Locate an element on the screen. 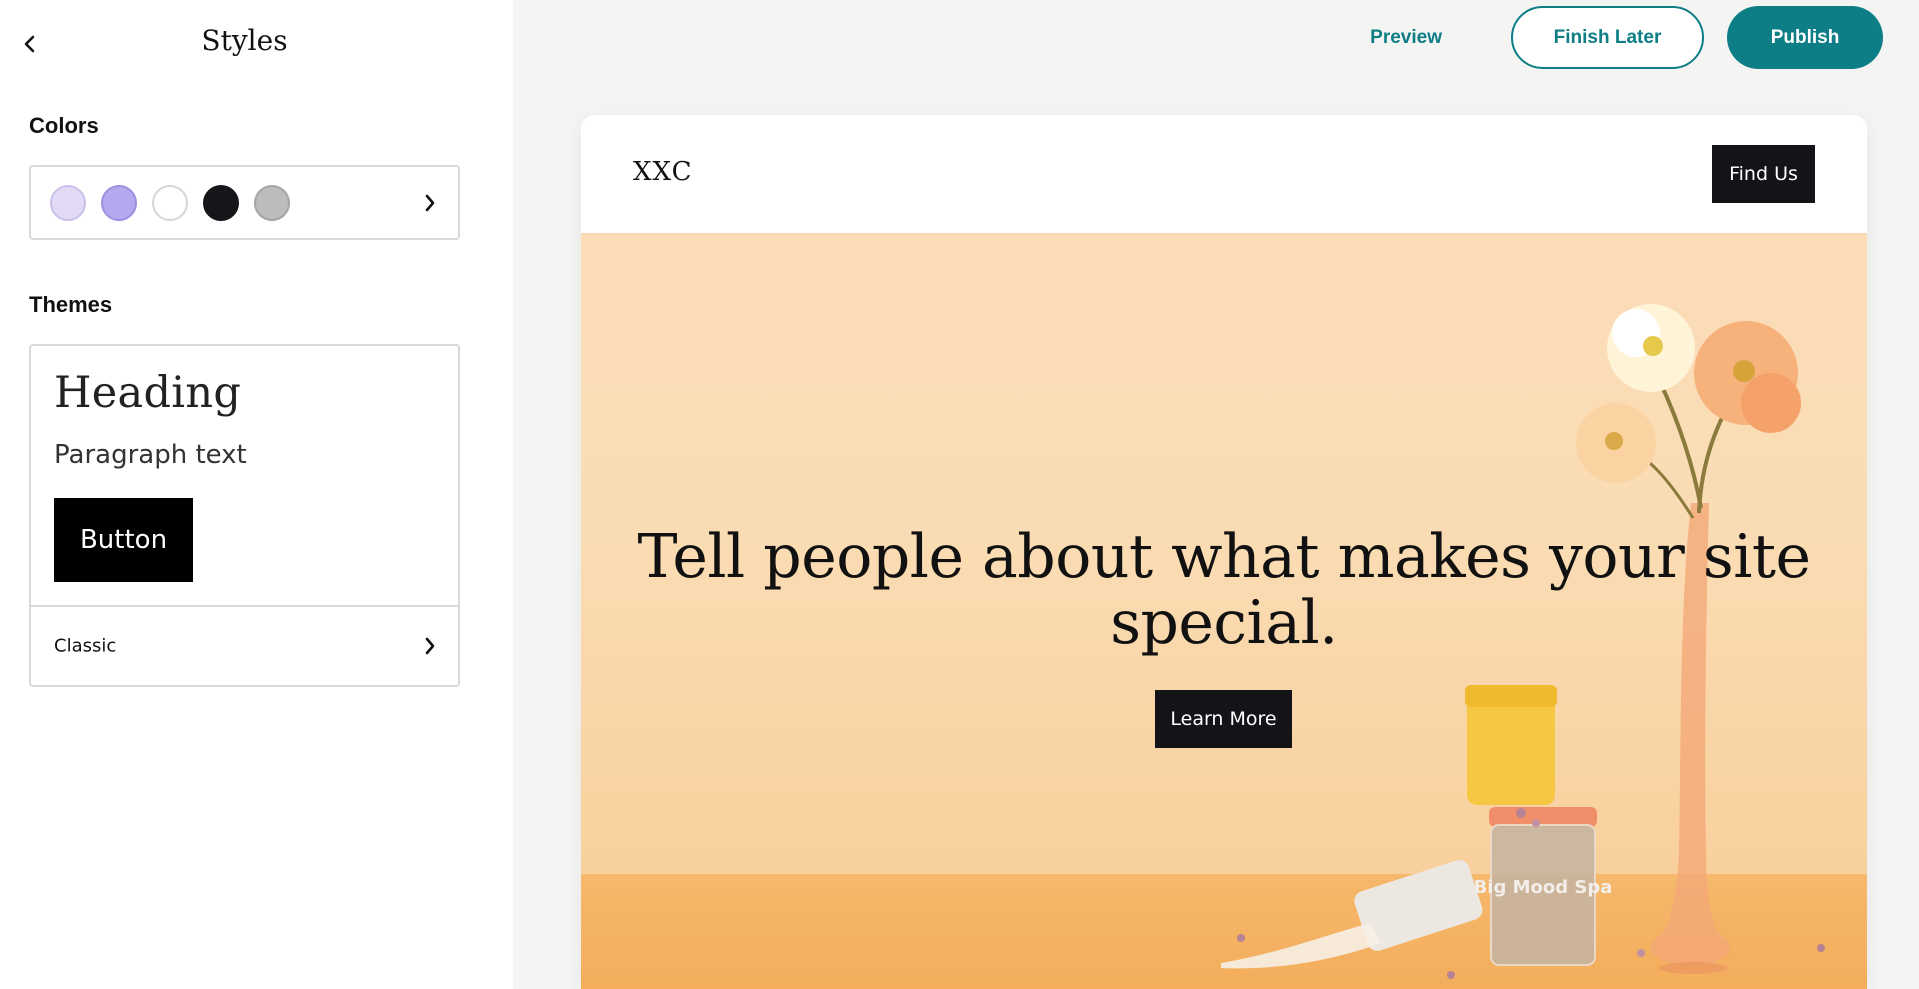  colors-chevron is located at coordinates (430, 203).